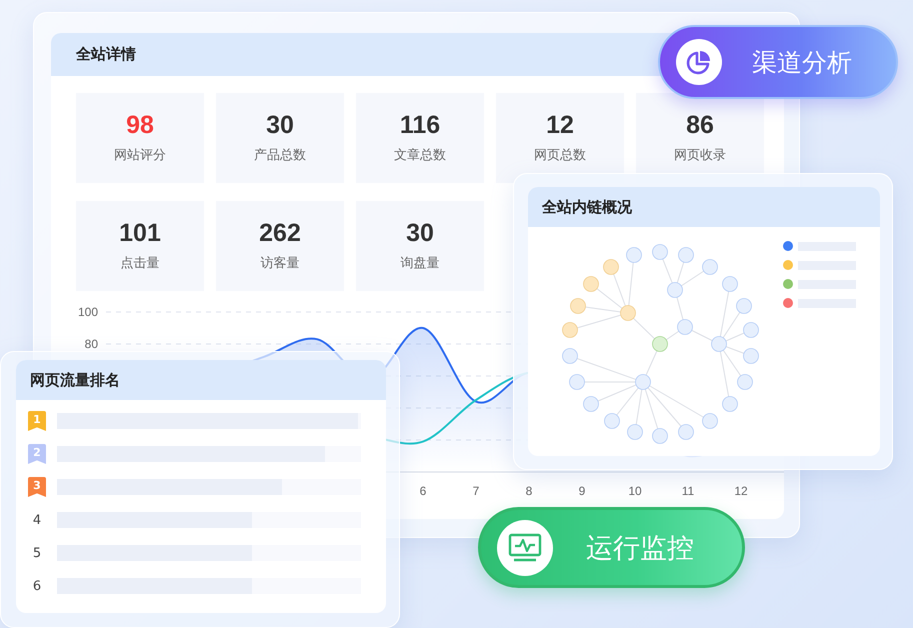  I want to click on stat-label: 询盘量, so click(420, 263).